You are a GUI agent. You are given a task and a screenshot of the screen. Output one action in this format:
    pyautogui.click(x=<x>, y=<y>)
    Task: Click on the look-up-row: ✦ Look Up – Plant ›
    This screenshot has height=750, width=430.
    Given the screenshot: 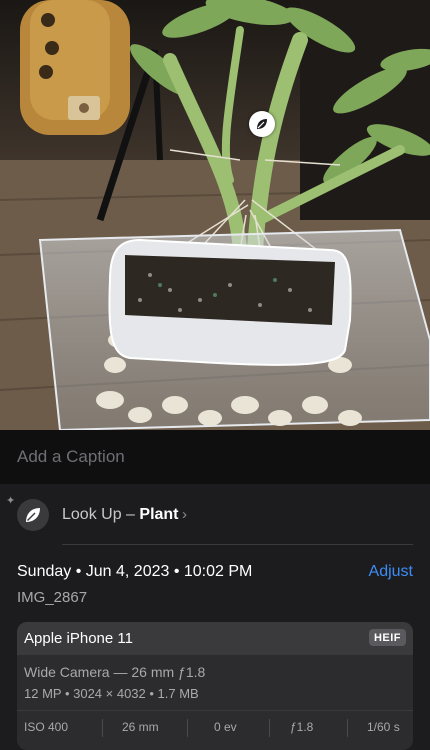 What is the action you would take?
    pyautogui.click(x=215, y=516)
    